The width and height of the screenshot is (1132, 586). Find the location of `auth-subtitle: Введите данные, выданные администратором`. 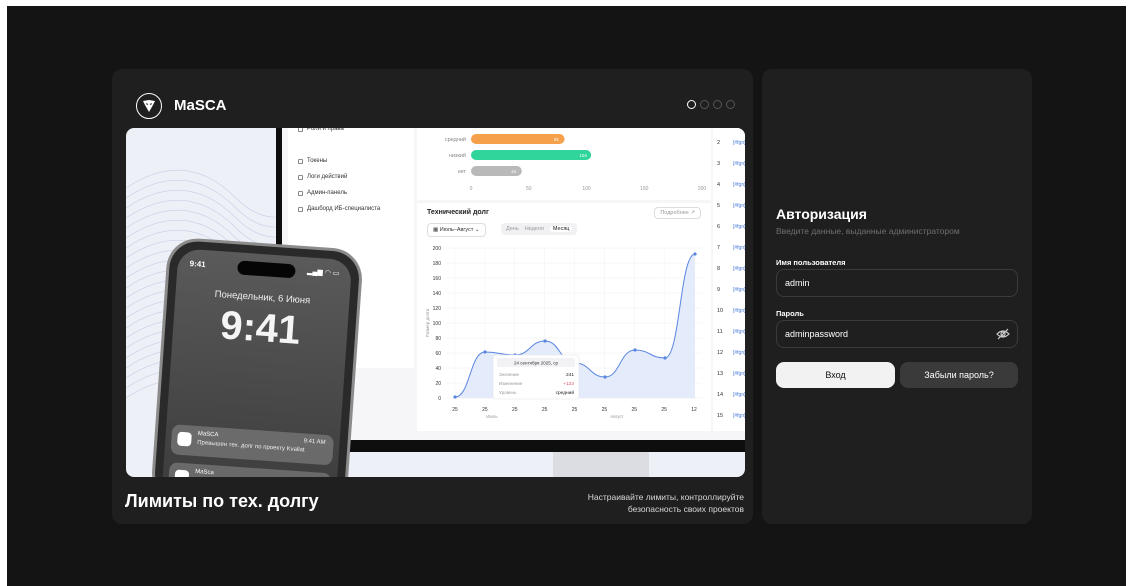

auth-subtitle: Введите данные, выданные администратором is located at coordinates (868, 231).